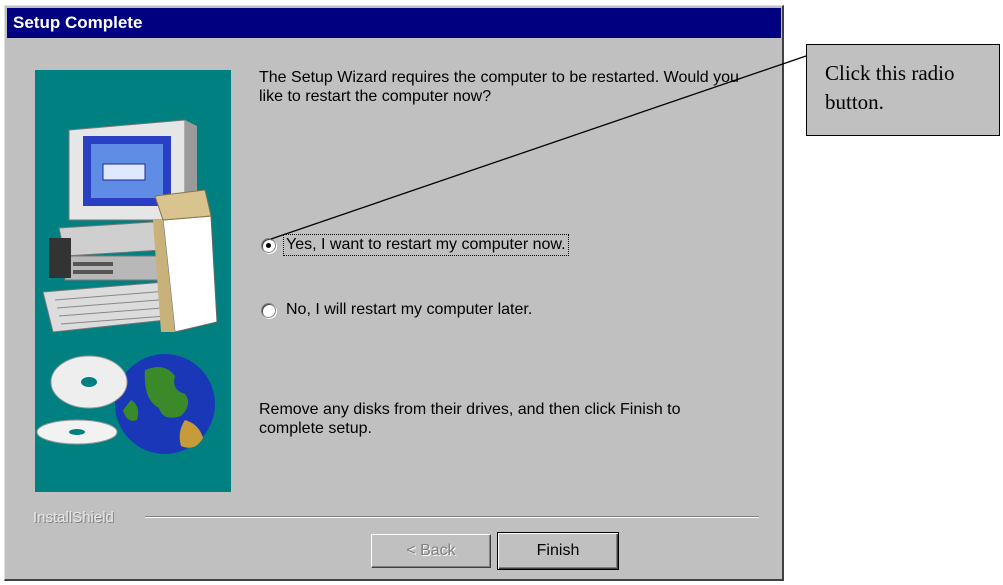 This screenshot has width=1003, height=585. I want to click on footer-separator, so click(452, 517).